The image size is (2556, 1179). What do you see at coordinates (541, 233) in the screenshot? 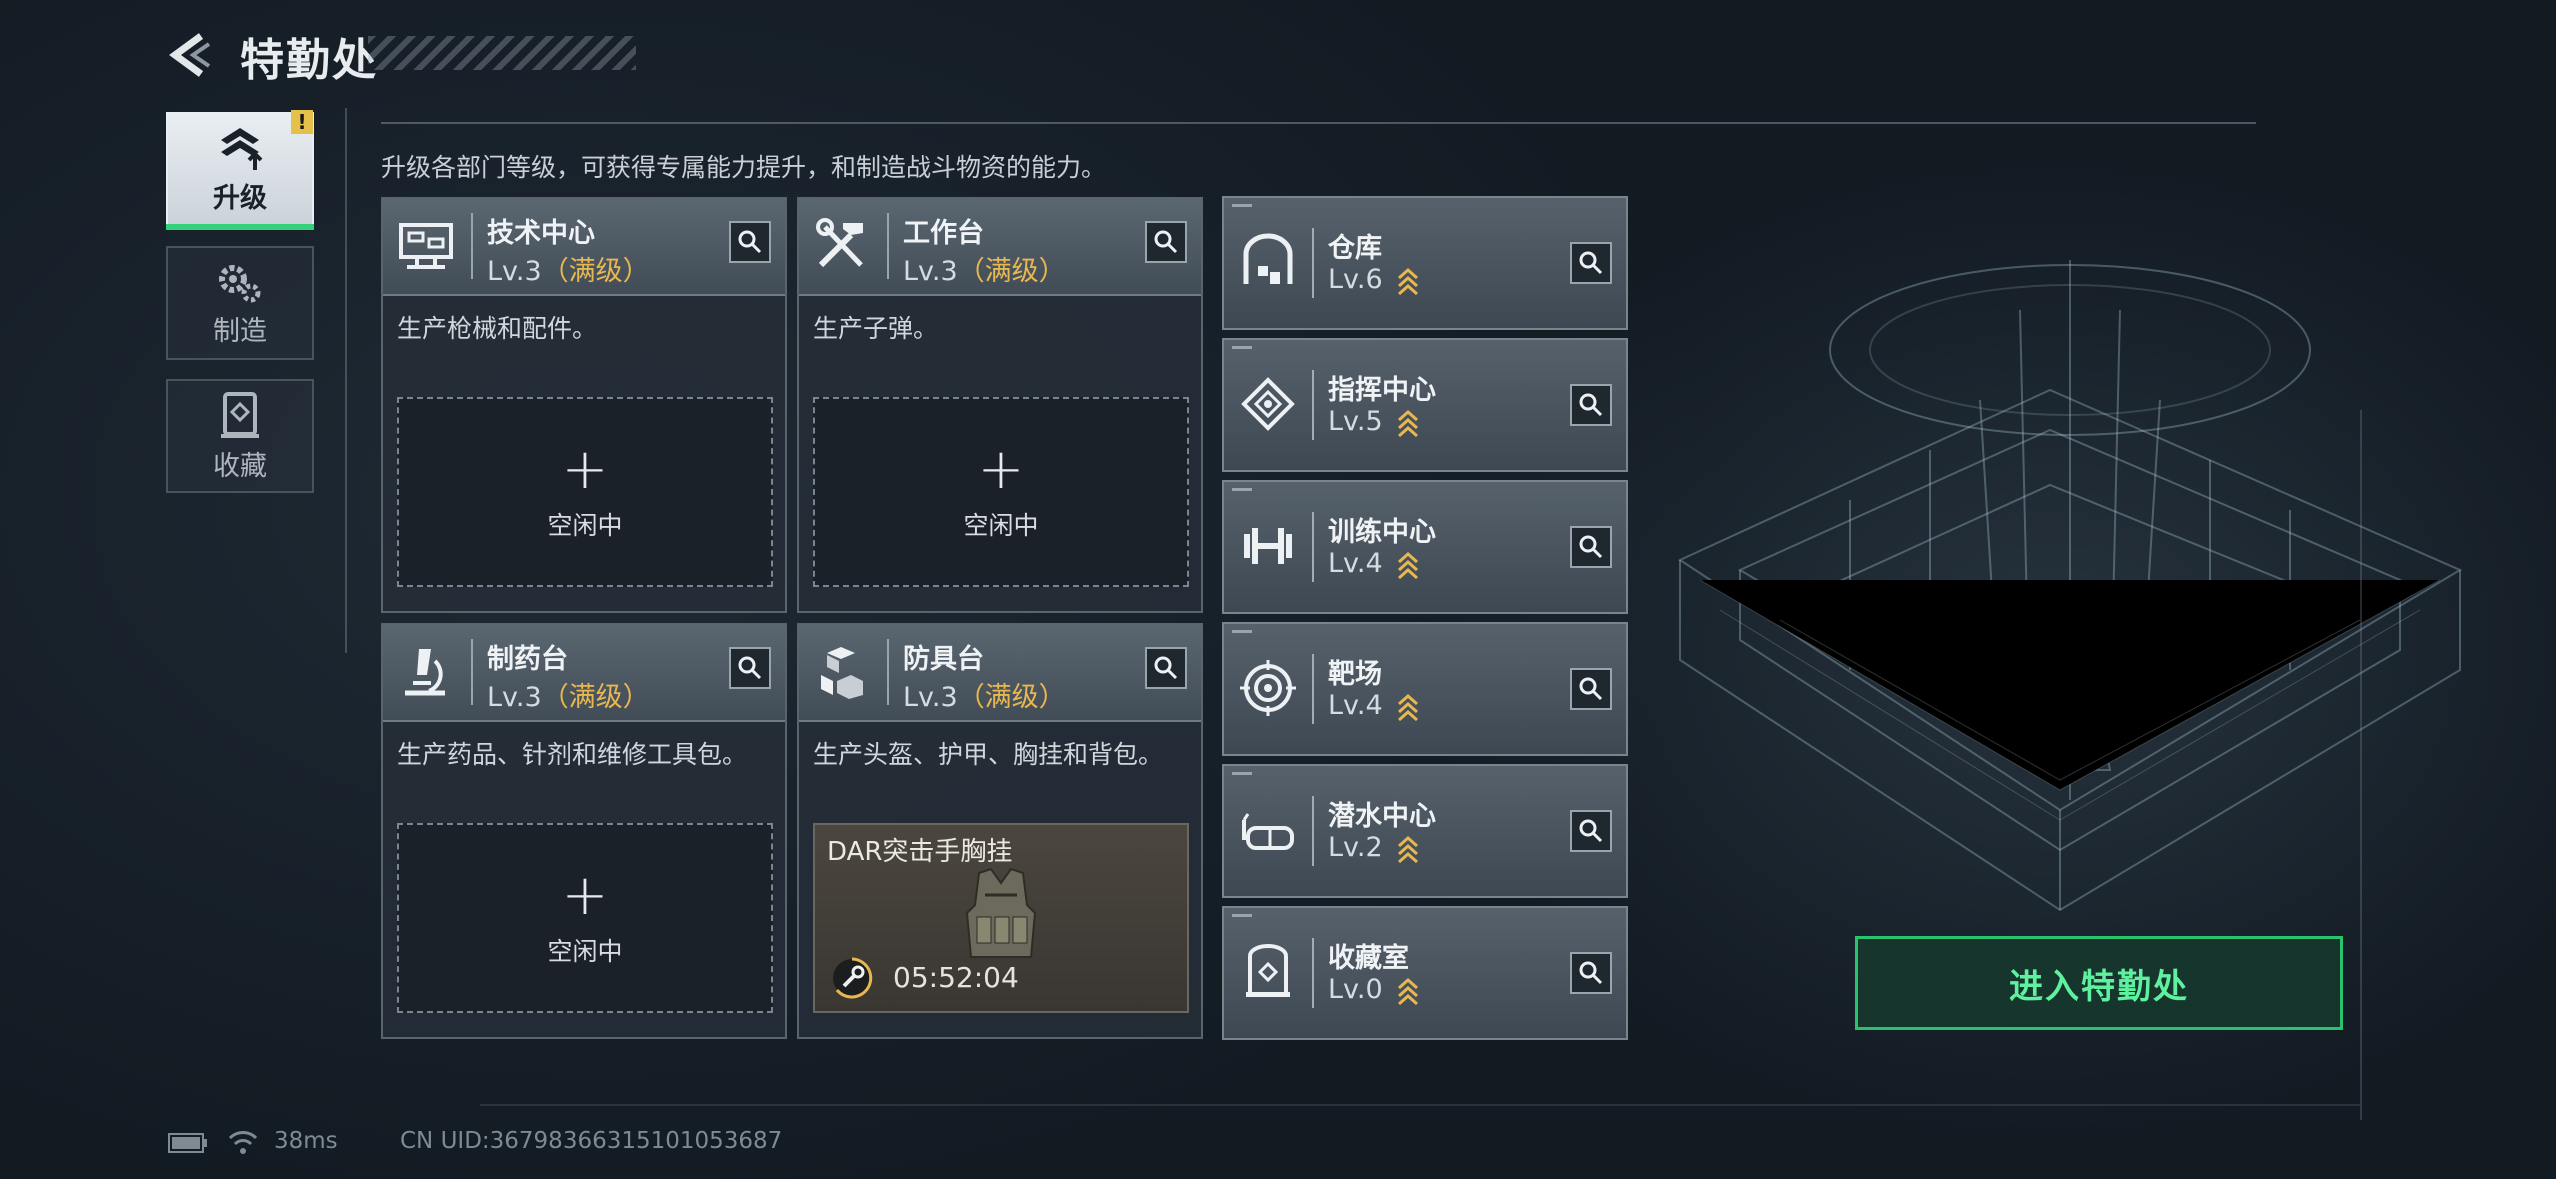
I see `dept-name: 技术中心` at bounding box center [541, 233].